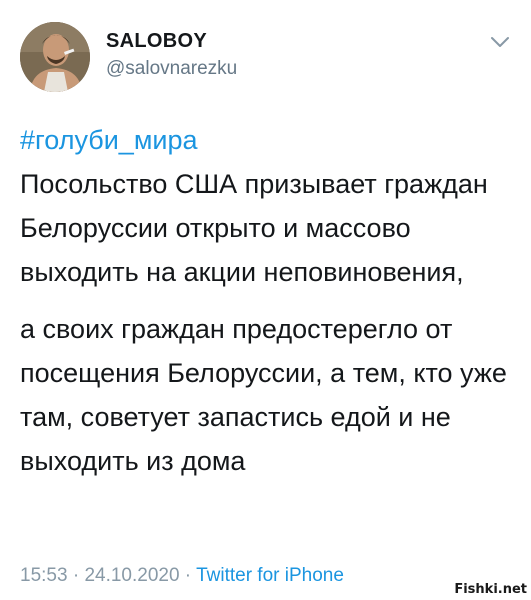  Describe the element at coordinates (156, 41) in the screenshot. I see `display-name: SALOBOY` at that location.